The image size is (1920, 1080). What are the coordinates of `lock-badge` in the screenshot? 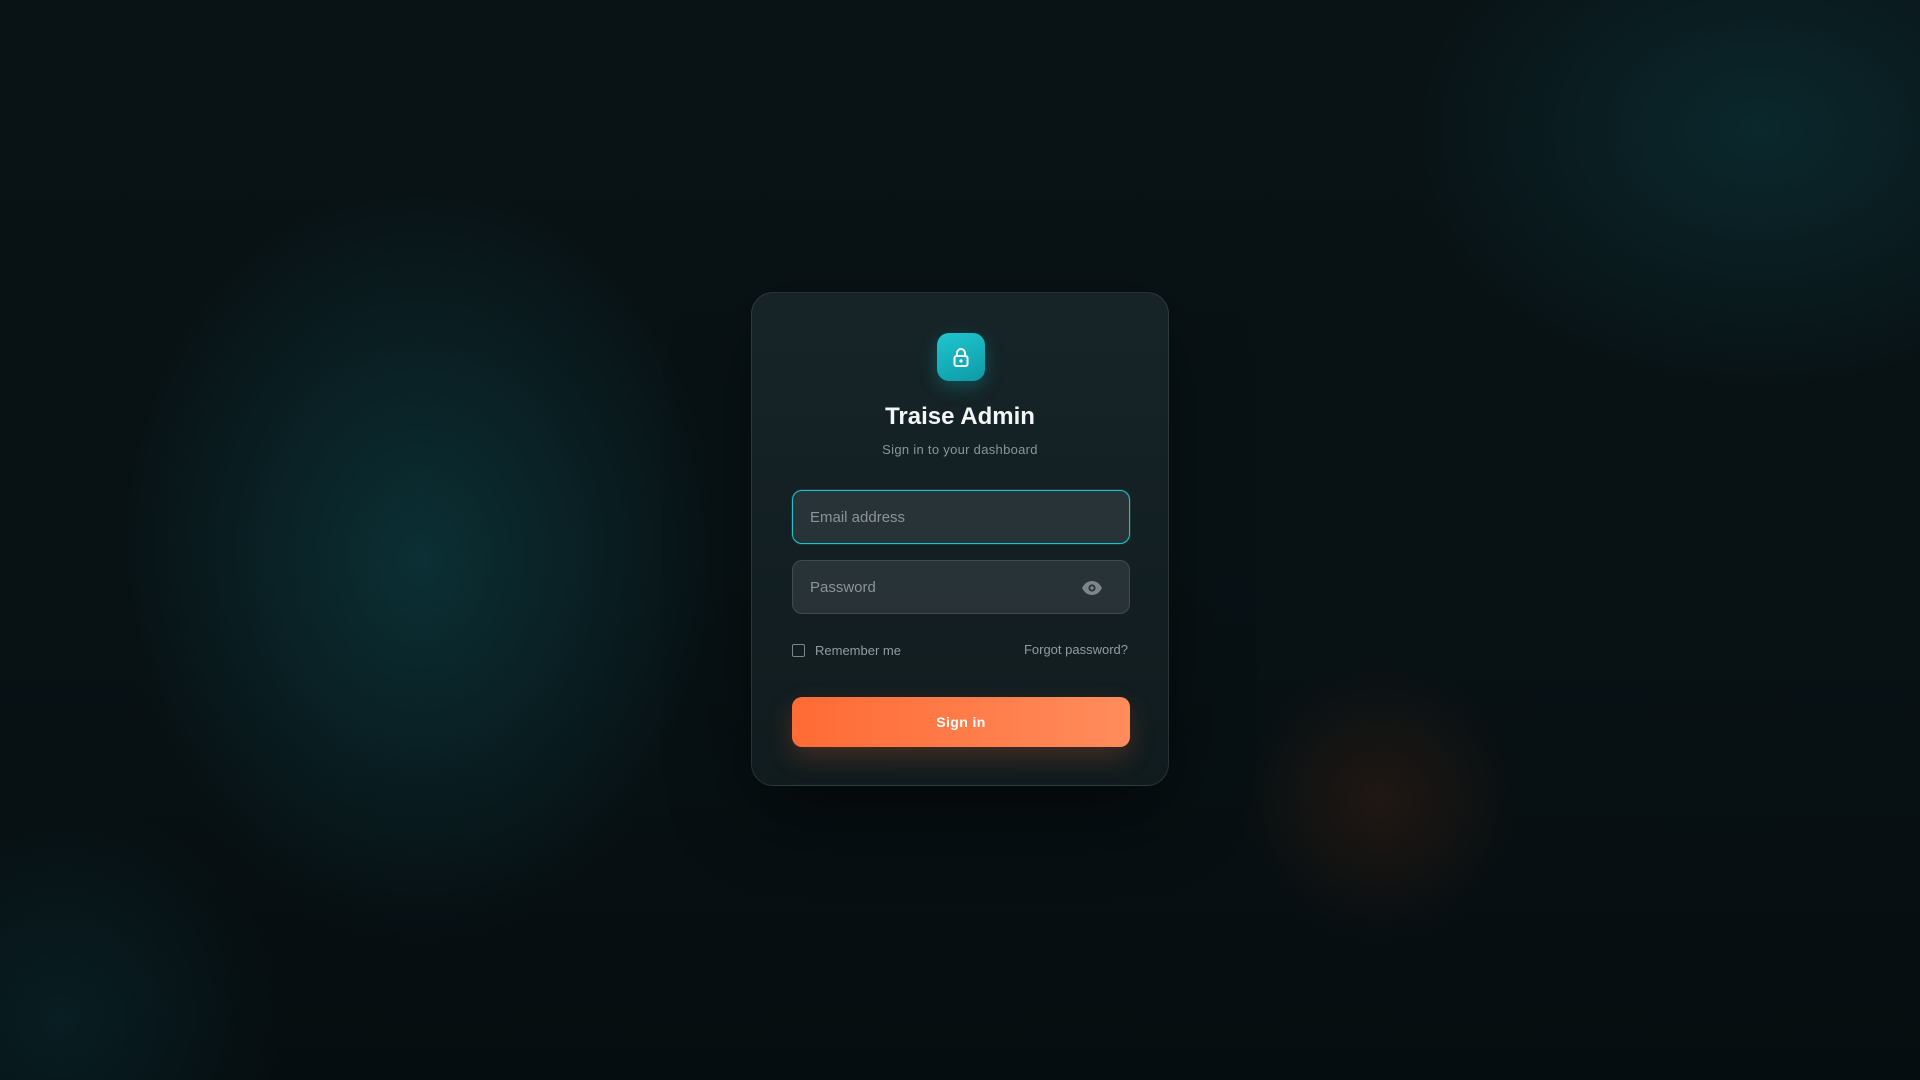 It's located at (961, 357).